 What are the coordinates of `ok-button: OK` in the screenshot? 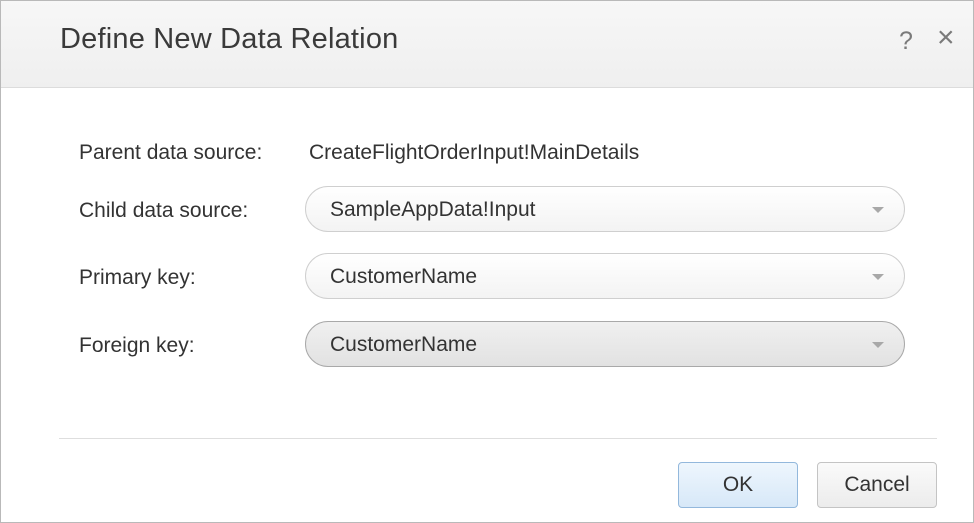 It's located at (738, 485).